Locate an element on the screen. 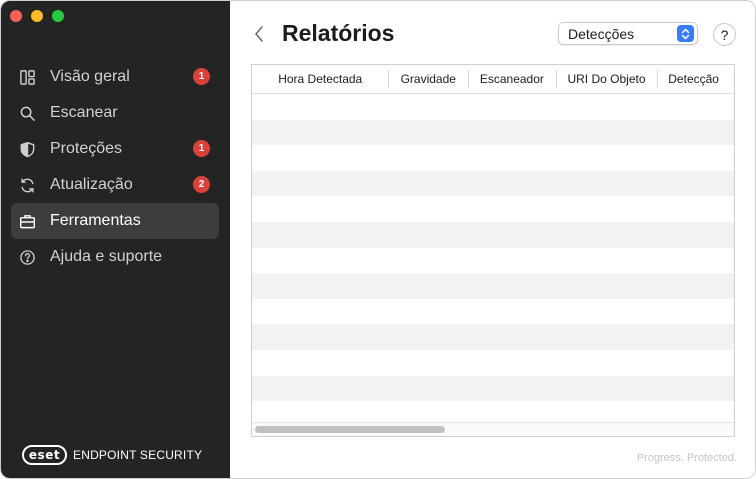  sidebar-item-scan: Escanear is located at coordinates (115, 113).